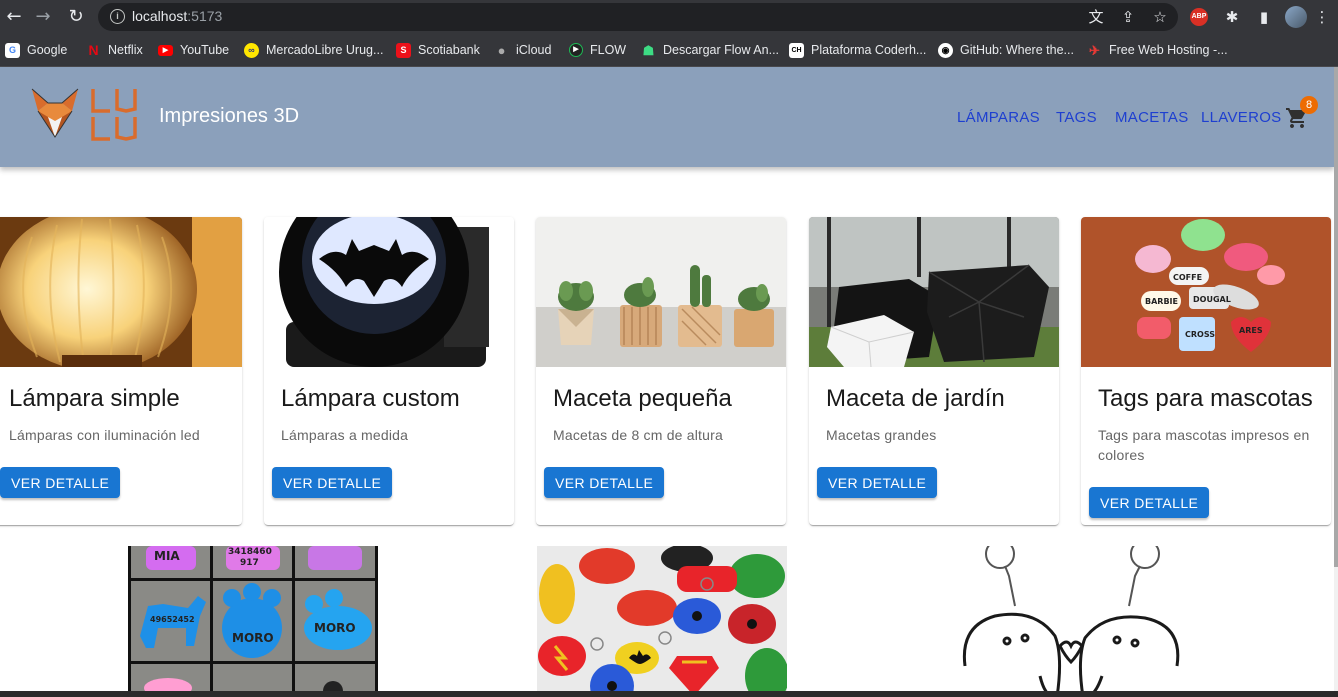  What do you see at coordinates (1160, 17) in the screenshot?
I see `bookmark-star-icon: ☆` at bounding box center [1160, 17].